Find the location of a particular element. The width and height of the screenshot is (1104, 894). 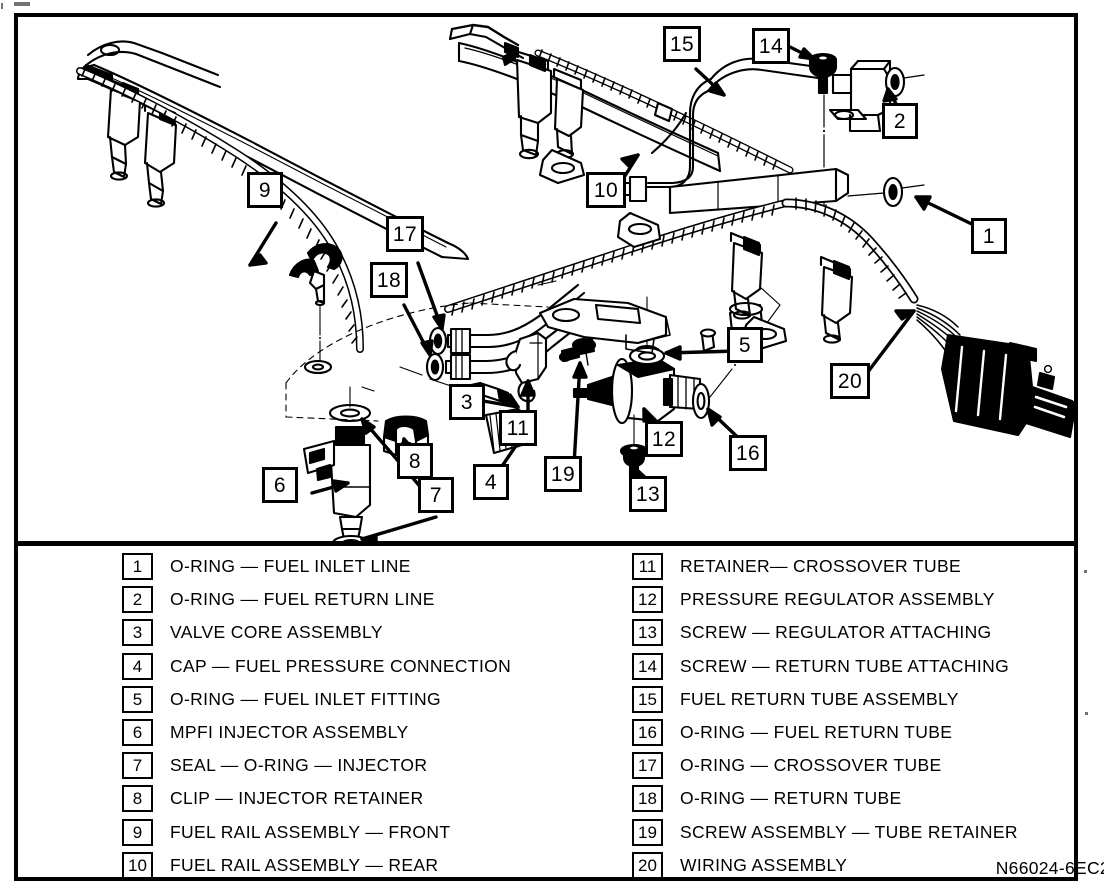

legend-label: RETAINER— CROSSOVER TUBE is located at coordinates (820, 566).